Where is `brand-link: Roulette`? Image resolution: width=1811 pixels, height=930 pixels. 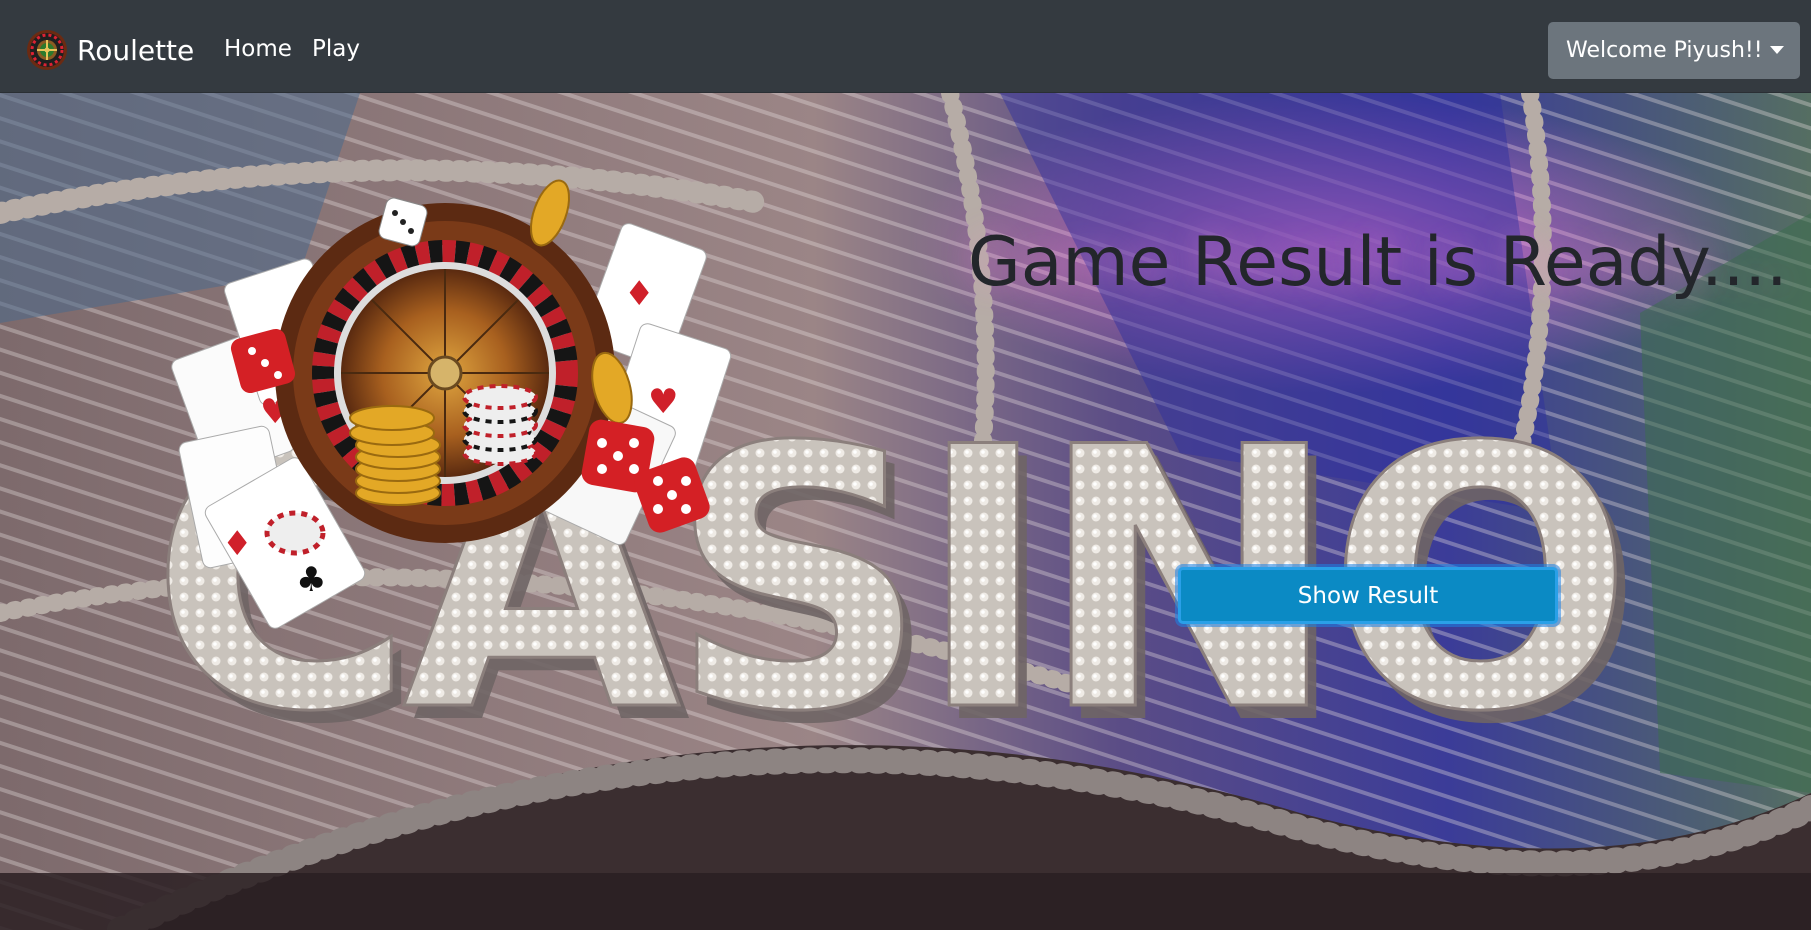 brand-link: Roulette is located at coordinates (110, 50).